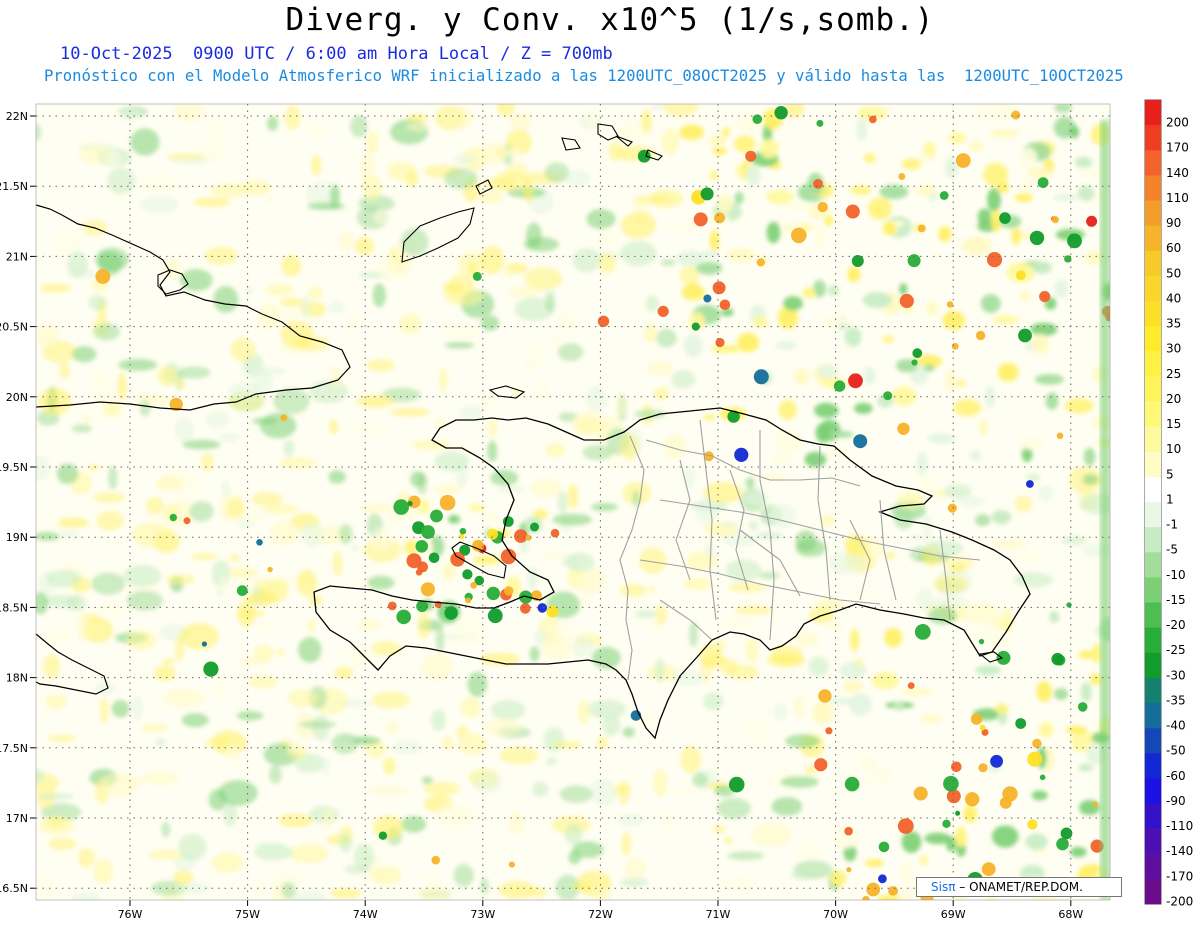  What do you see at coordinates (1179, 876) in the screenshot?
I see `colorbar-label: -170` at bounding box center [1179, 876].